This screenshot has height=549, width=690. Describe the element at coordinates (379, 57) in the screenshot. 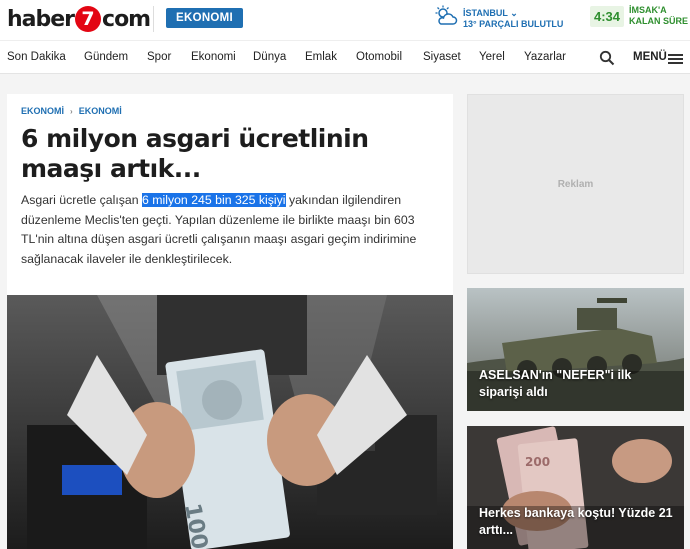

I see `nav-item-otomobil: Otomobil` at that location.